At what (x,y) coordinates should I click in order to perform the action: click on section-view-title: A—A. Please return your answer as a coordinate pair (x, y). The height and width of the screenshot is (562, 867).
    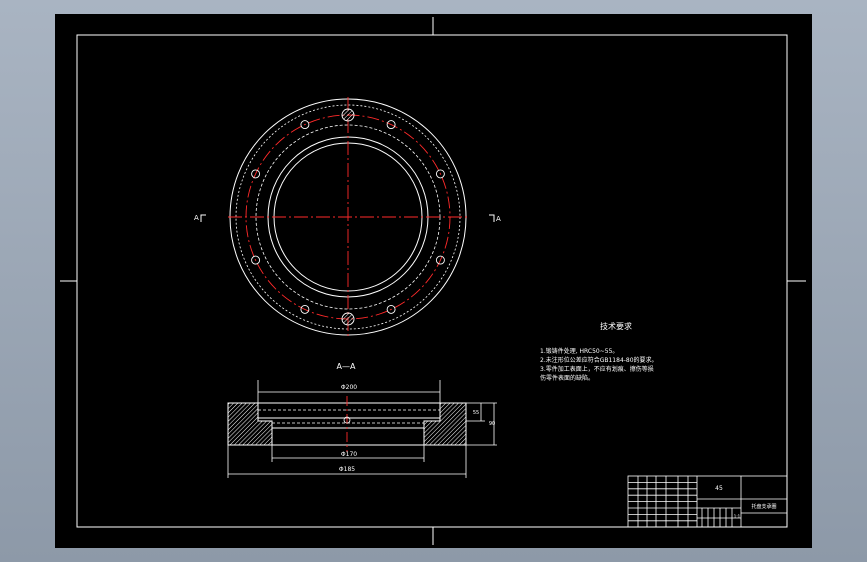
    Looking at the image, I should click on (346, 366).